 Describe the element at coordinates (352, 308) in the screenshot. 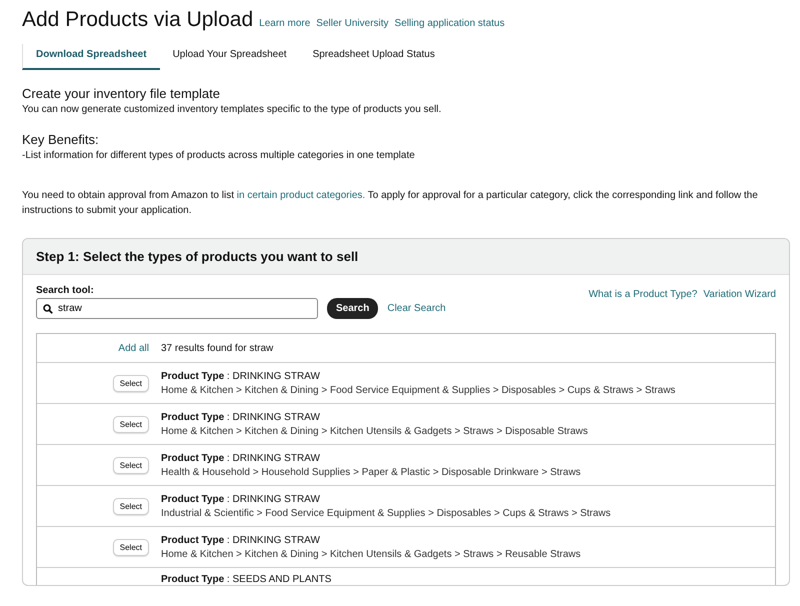

I see `search-button: Search` at that location.